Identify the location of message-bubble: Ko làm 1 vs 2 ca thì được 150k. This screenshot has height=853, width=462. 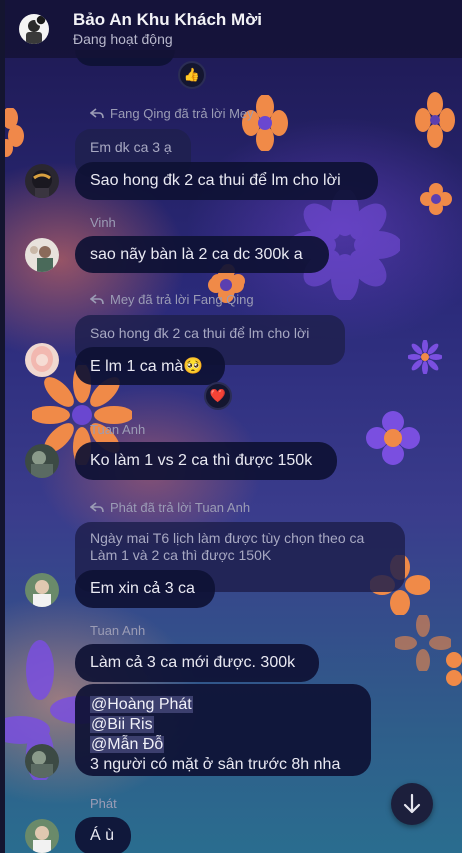
(206, 461).